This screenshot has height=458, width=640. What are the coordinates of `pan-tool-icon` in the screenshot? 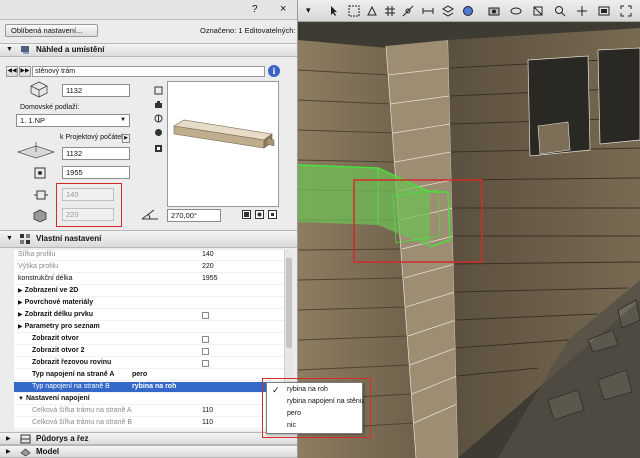 It's located at (582, 11).